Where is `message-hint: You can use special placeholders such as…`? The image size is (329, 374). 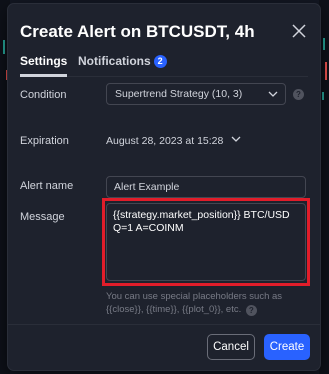
message-hint: You can use special placeholders such as… is located at coordinates (208, 303).